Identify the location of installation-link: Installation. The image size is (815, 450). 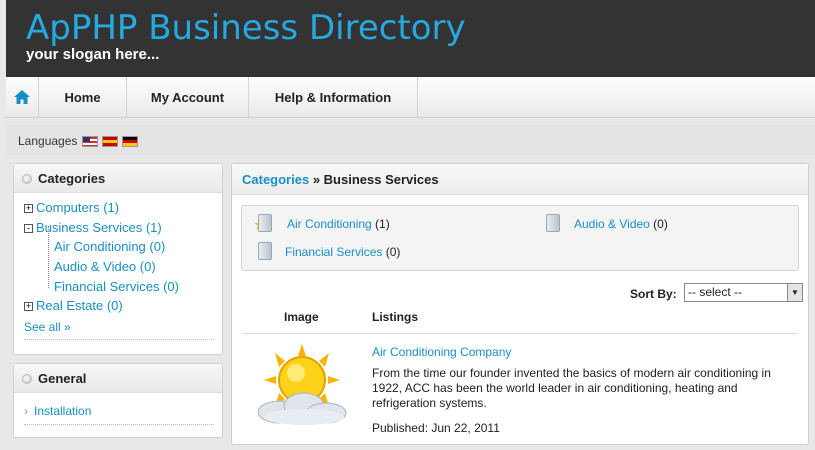
(62, 411).